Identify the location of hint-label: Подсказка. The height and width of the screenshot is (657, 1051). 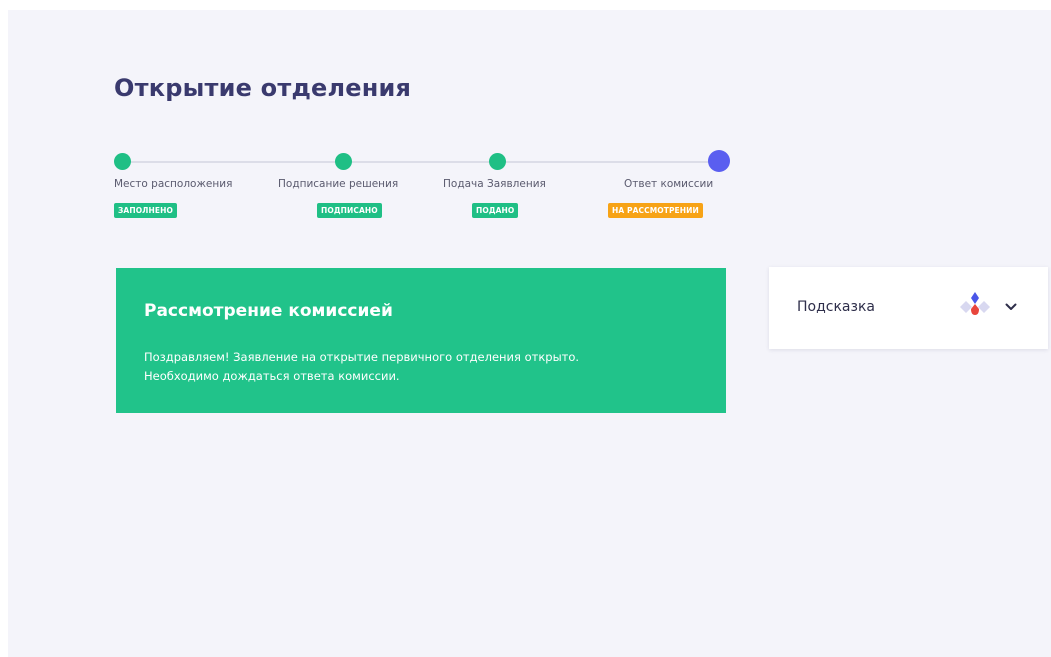
(836, 307).